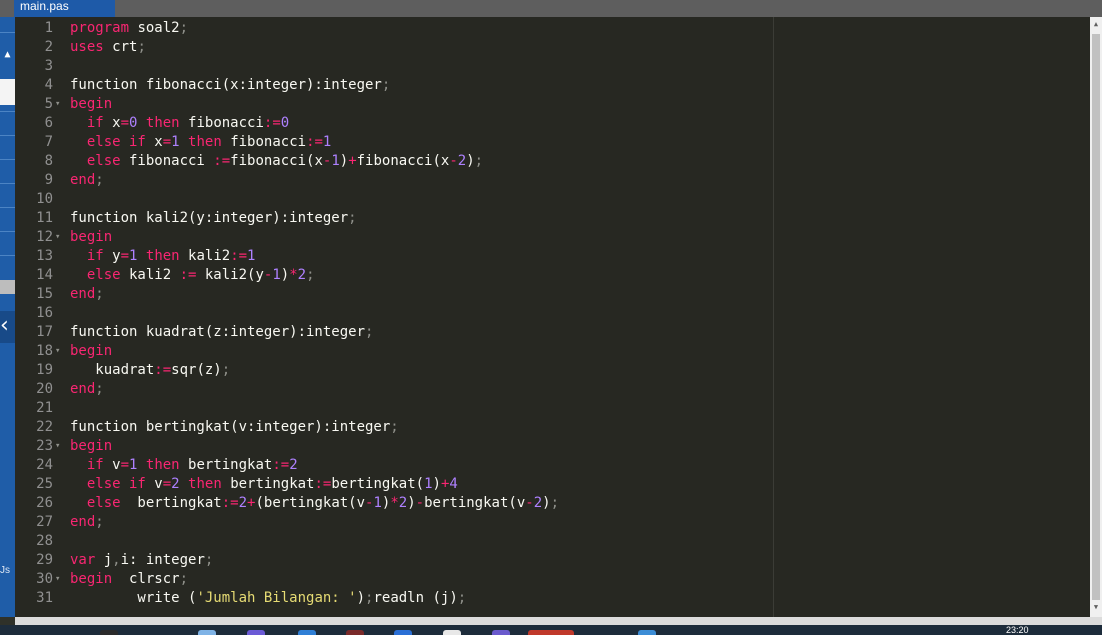  What do you see at coordinates (7, 287) in the screenshot?
I see `sidebar-block` at bounding box center [7, 287].